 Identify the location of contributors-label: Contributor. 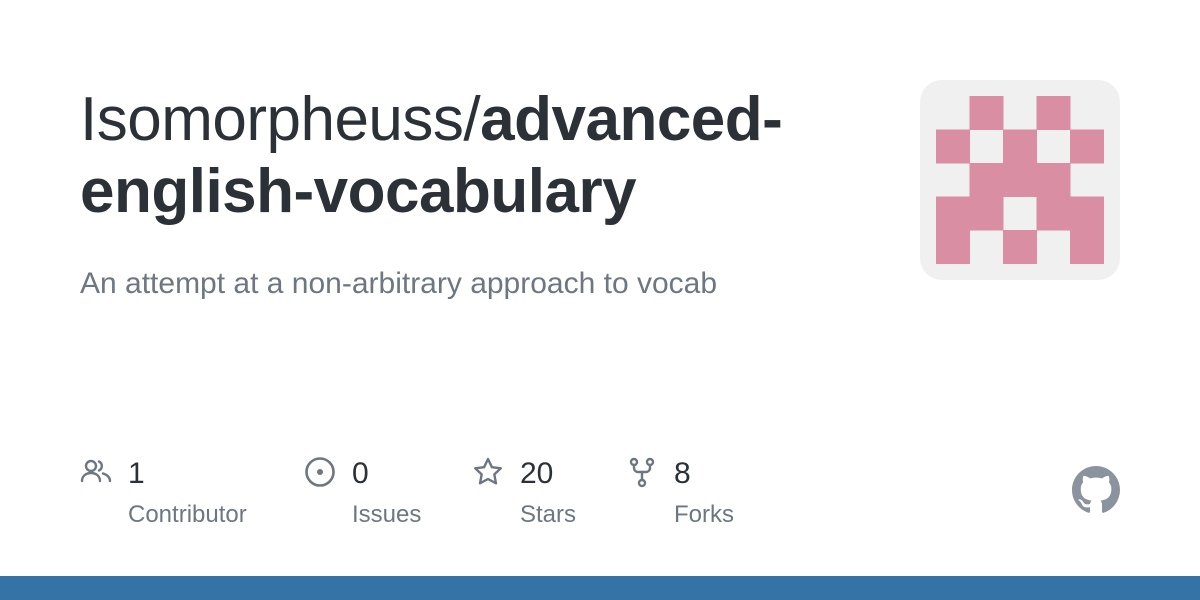
(187, 514).